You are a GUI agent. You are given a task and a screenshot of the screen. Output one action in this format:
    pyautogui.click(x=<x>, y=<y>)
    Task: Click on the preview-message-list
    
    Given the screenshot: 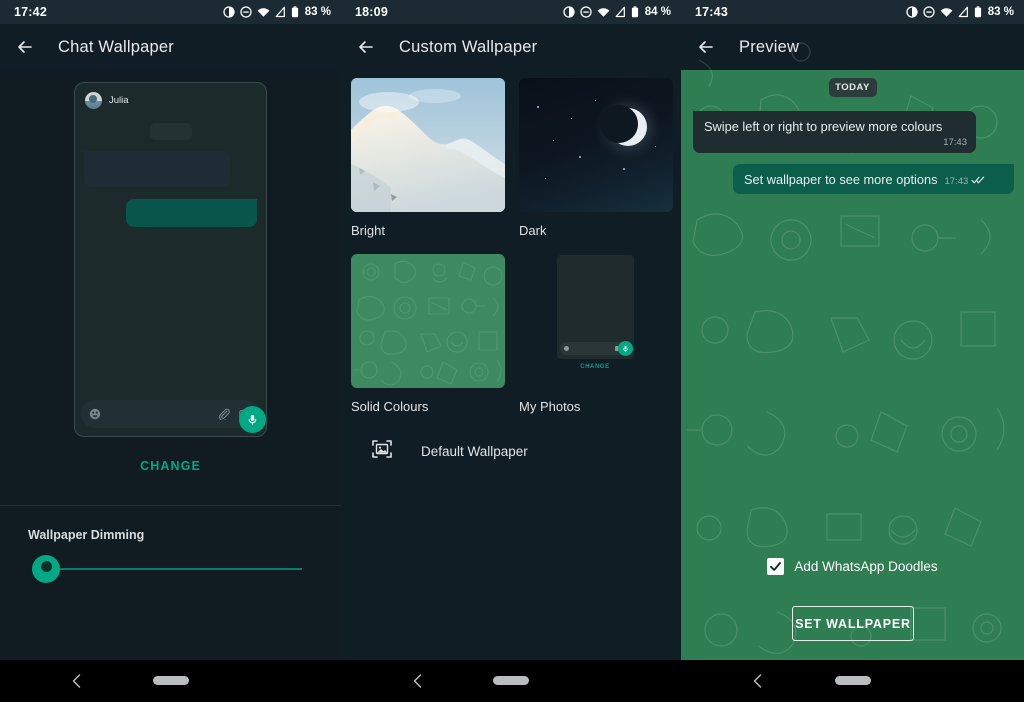 What is the action you would take?
    pyautogui.click(x=170, y=168)
    